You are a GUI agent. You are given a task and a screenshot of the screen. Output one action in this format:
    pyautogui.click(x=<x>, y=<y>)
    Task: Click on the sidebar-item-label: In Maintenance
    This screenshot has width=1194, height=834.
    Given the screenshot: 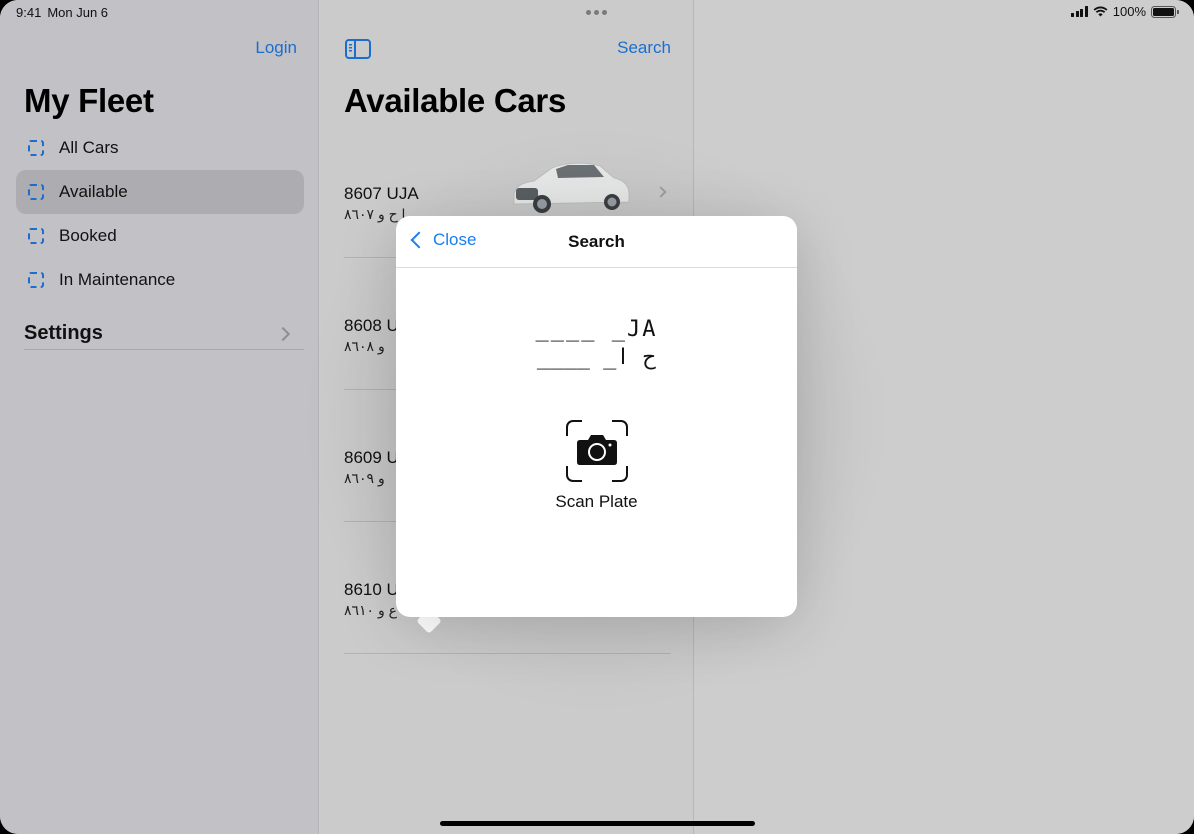 What is the action you would take?
    pyautogui.click(x=117, y=279)
    